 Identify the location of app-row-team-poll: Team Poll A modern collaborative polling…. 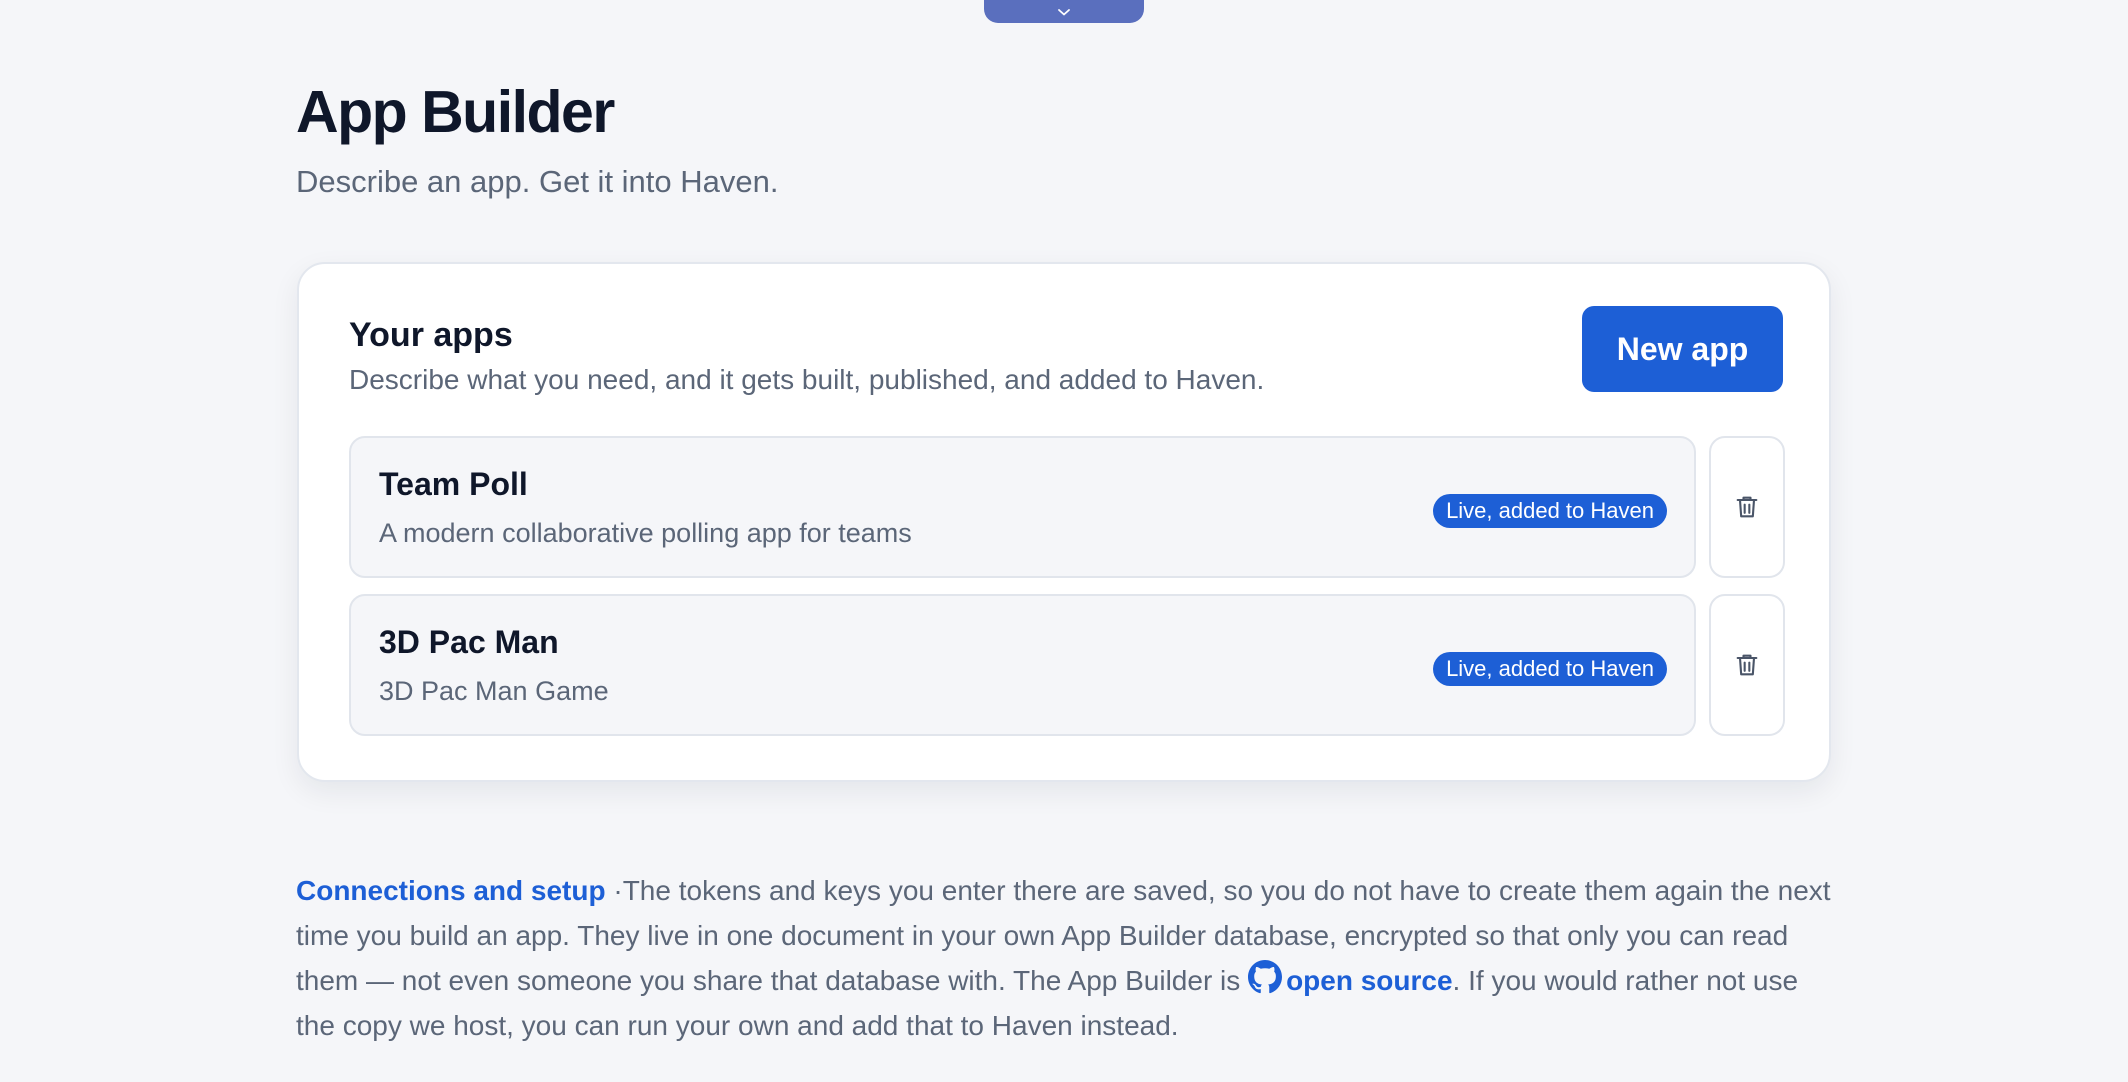
(1022, 507).